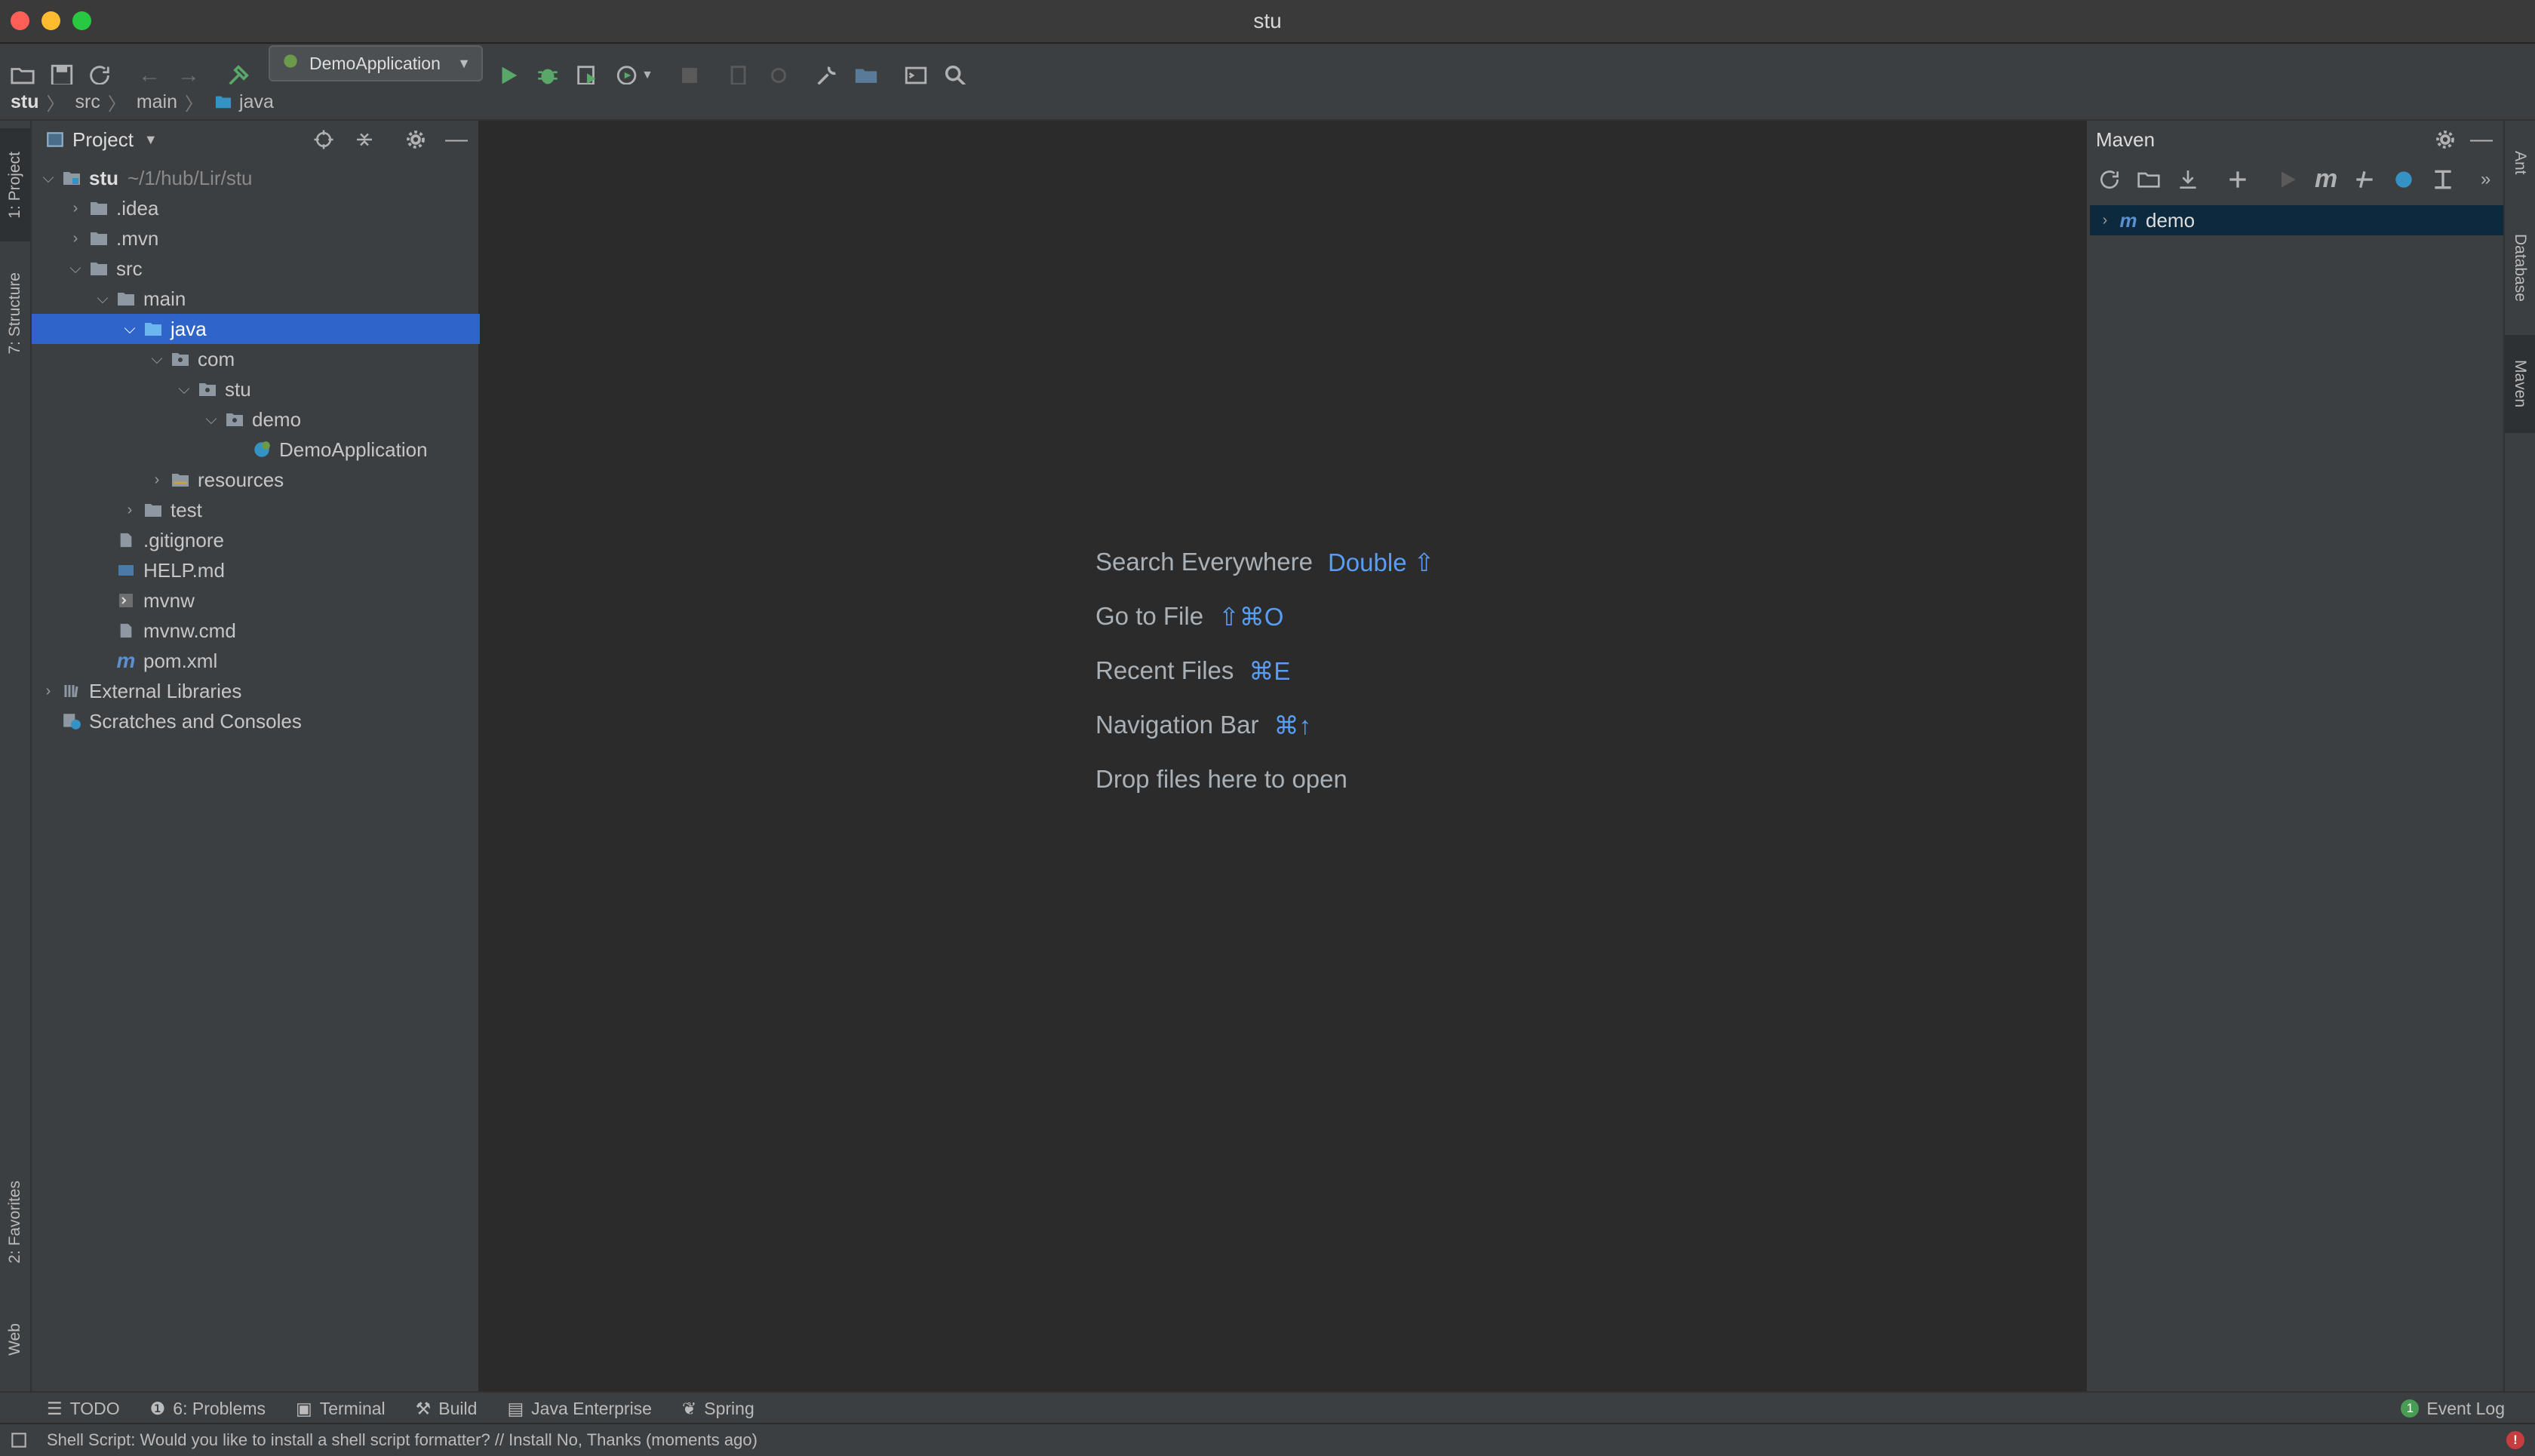  I want to click on tab-build: ⚒ Build, so click(447, 1409).